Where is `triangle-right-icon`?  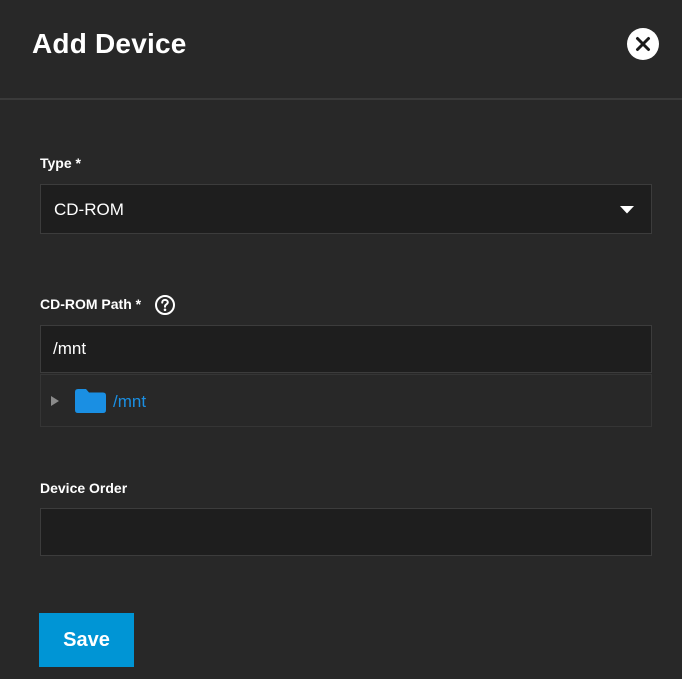 triangle-right-icon is located at coordinates (55, 401).